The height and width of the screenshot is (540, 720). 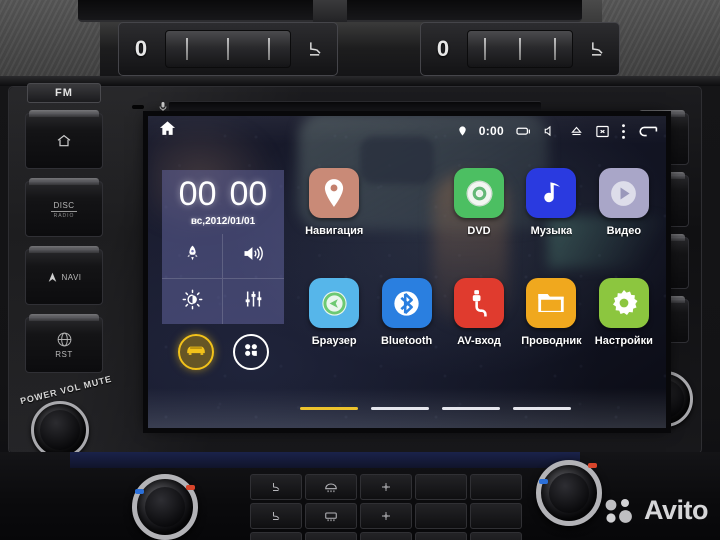 What do you see at coordinates (248, 194) in the screenshot?
I see `clock-minutes: 00` at bounding box center [248, 194].